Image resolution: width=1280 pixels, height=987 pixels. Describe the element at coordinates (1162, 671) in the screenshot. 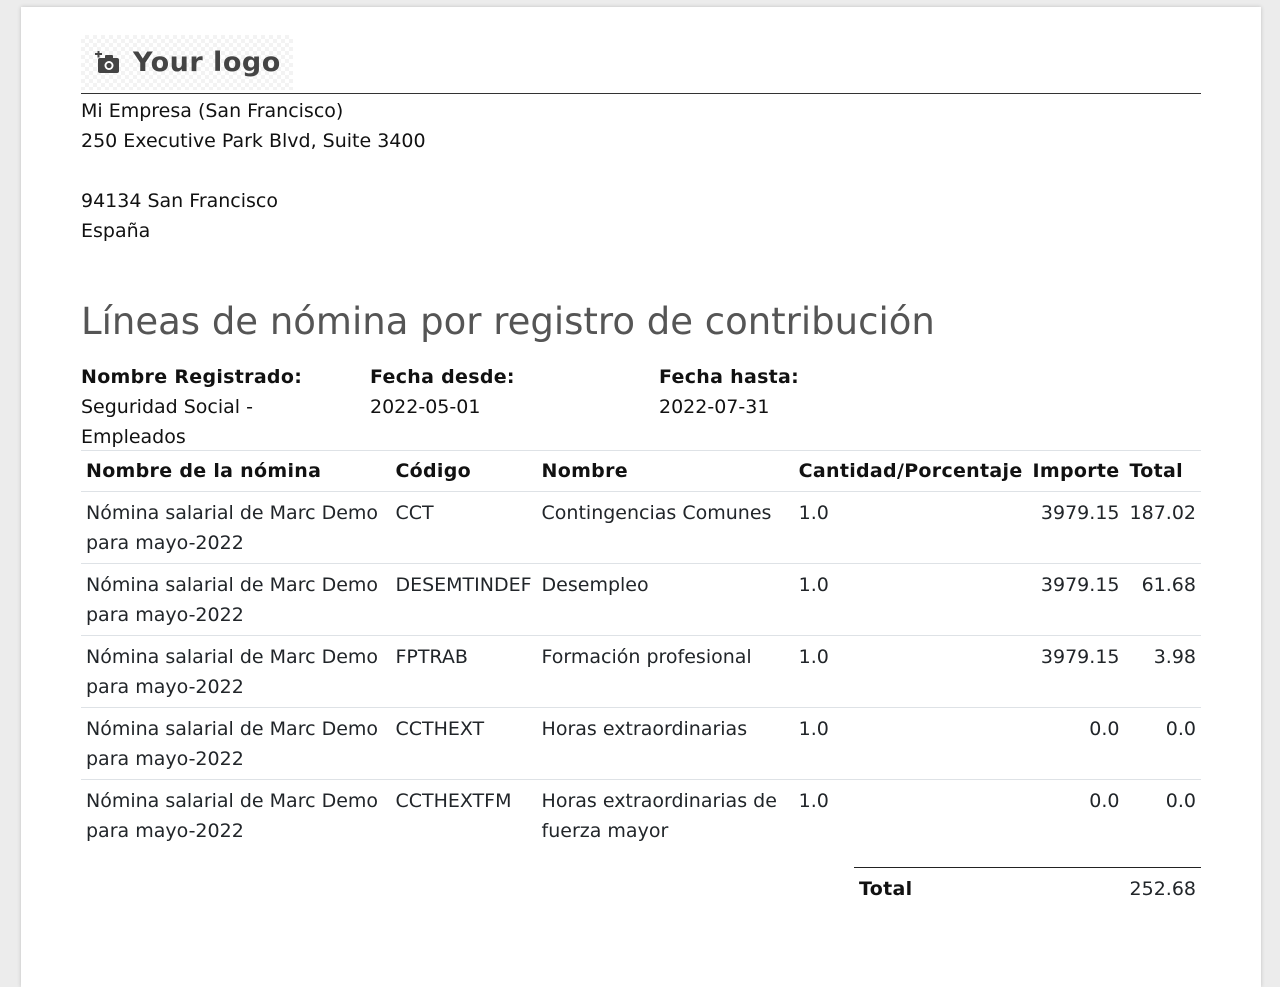

I see `cell-total: 3.98` at that location.